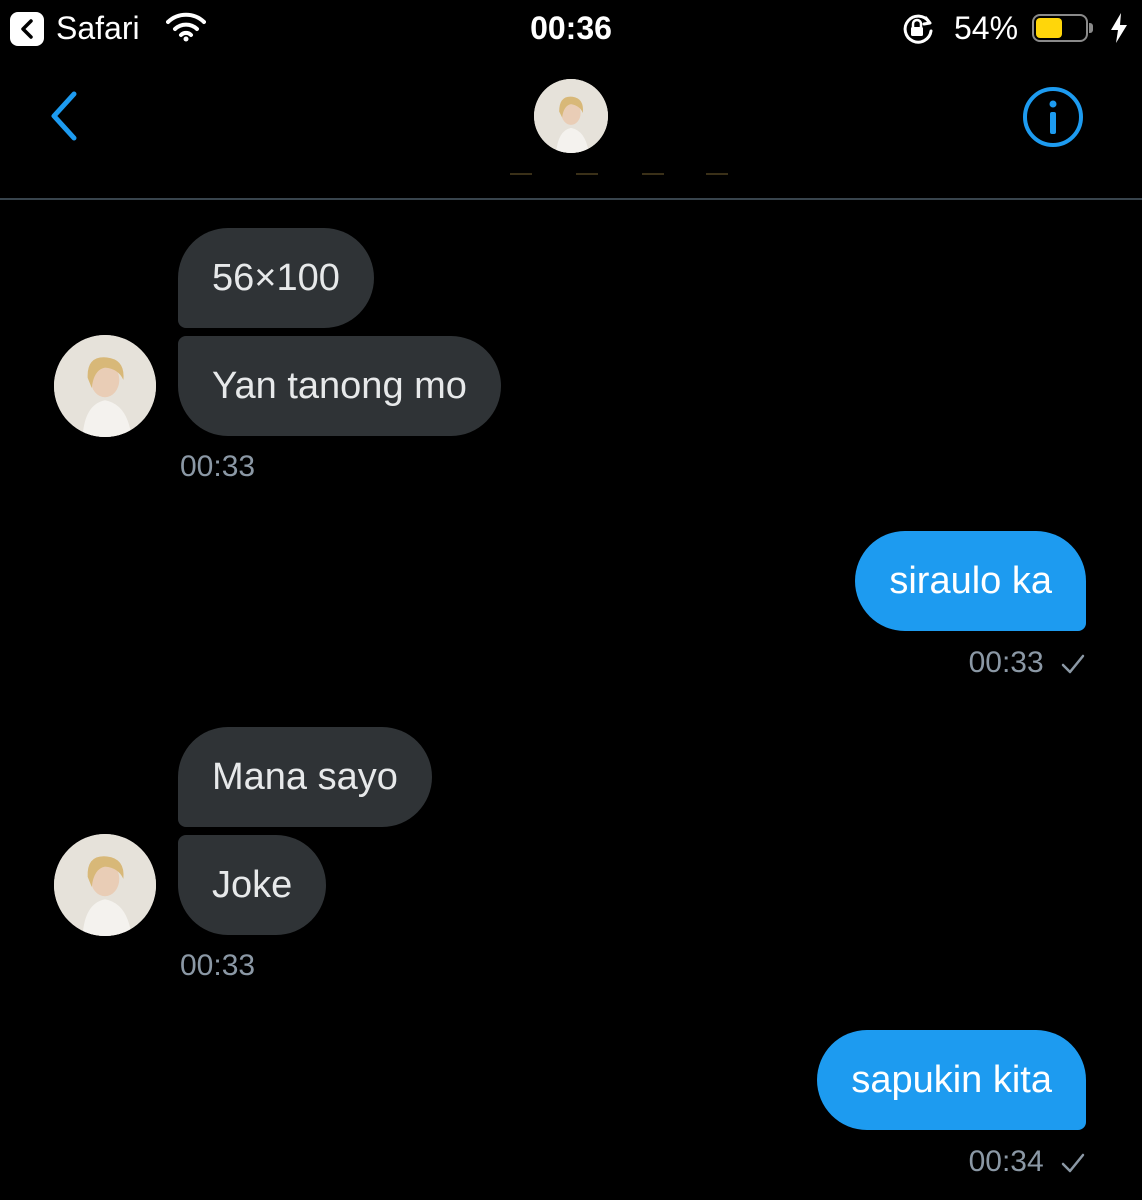 The width and height of the screenshot is (1142, 1200). Describe the element at coordinates (1006, 1161) in the screenshot. I see `message-timestamp: 00:34` at that location.